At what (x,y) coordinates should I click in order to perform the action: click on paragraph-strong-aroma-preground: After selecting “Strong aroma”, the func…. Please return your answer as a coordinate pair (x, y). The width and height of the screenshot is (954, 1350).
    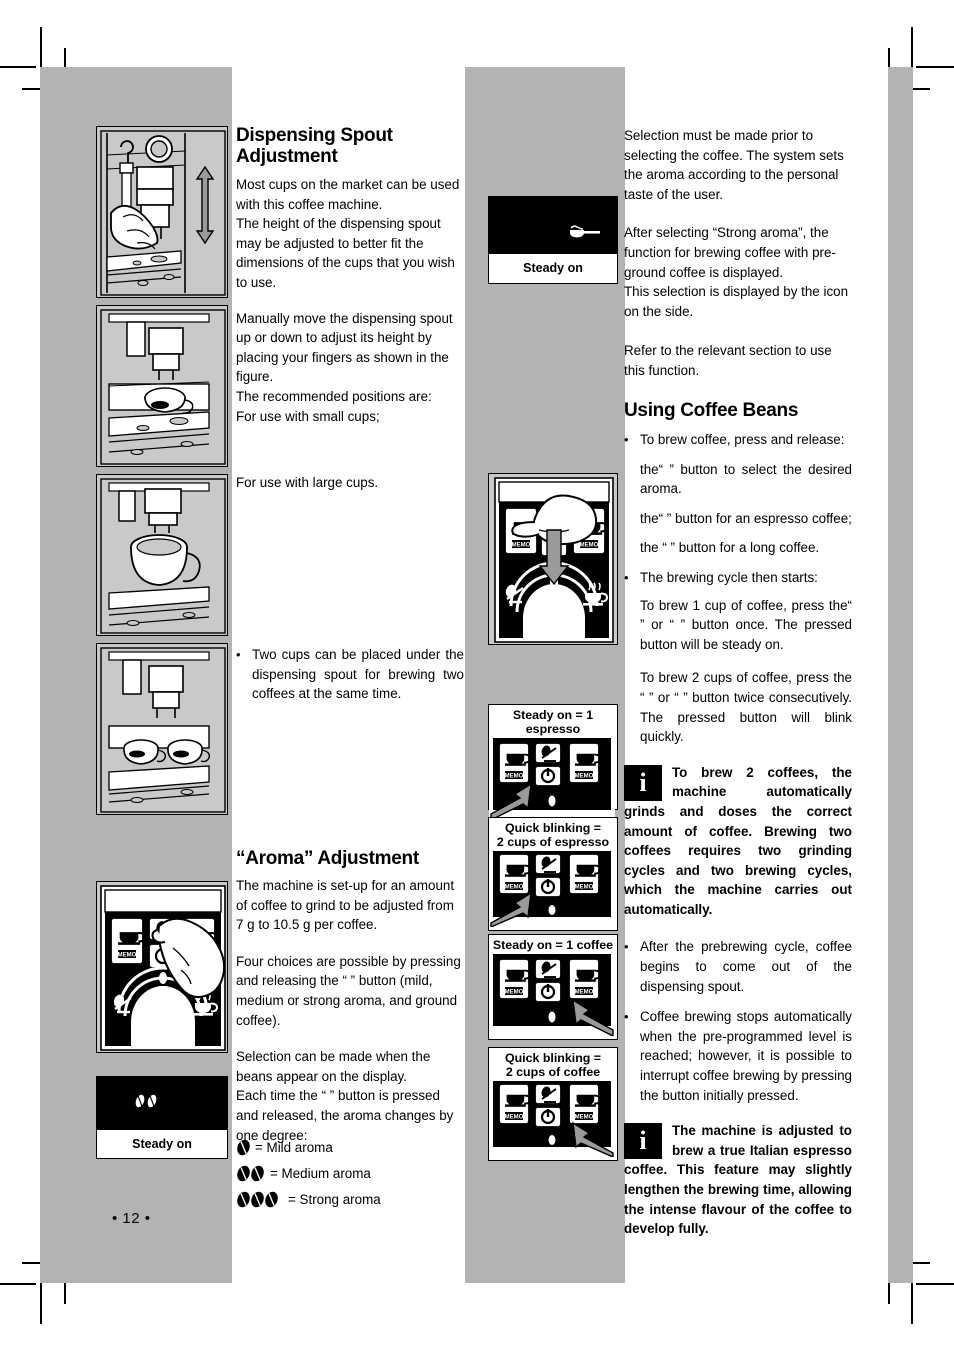
    Looking at the image, I should click on (736, 272).